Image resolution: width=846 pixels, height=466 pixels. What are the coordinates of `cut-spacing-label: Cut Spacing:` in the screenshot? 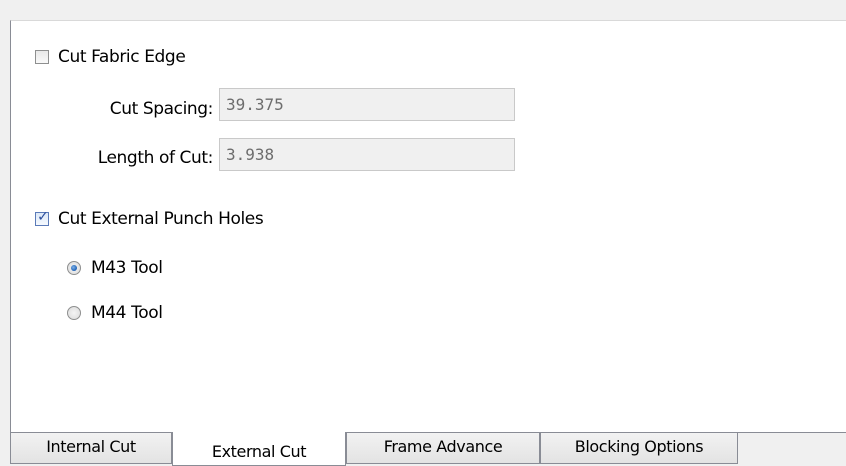 It's located at (161, 109).